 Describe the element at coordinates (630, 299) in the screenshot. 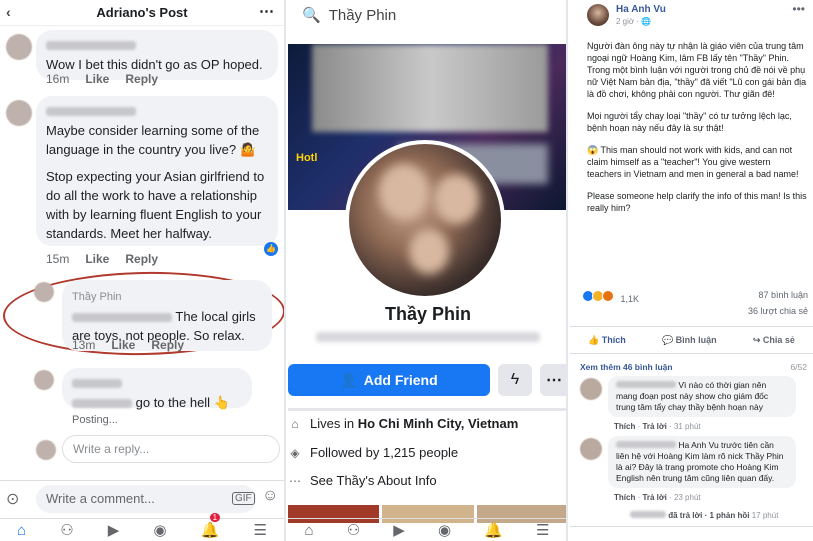

I see `reaction-count: 1,1K` at that location.